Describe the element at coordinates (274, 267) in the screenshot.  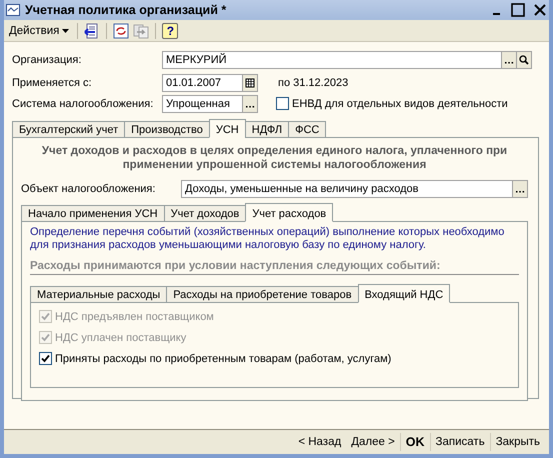
I see `section-title: Расходы принимаются при условии наступления следующих событий:` at that location.